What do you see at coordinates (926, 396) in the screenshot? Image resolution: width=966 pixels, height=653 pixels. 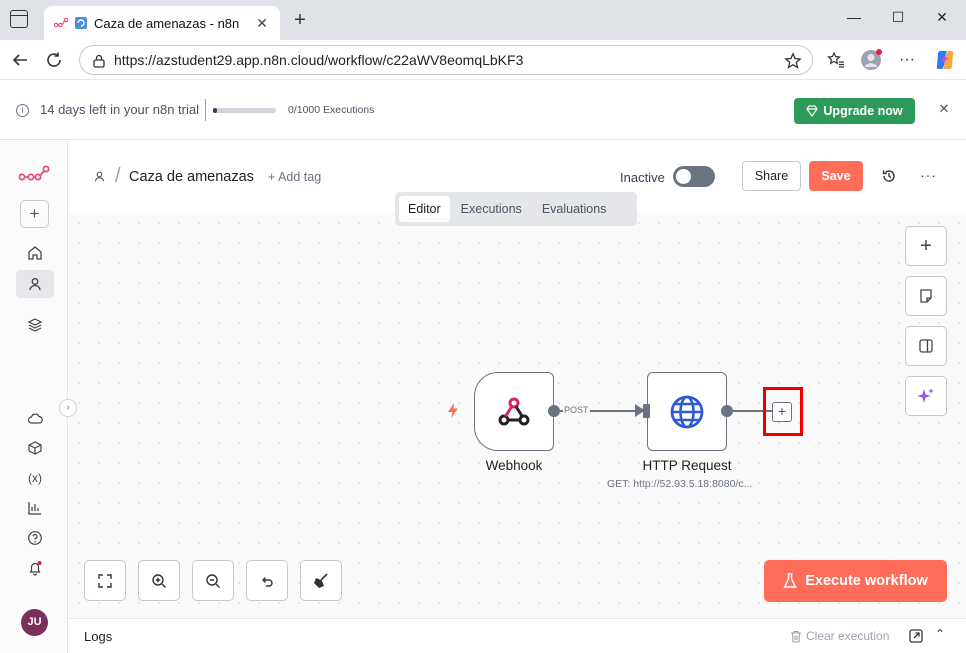 I see `ai-assistant-button` at bounding box center [926, 396].